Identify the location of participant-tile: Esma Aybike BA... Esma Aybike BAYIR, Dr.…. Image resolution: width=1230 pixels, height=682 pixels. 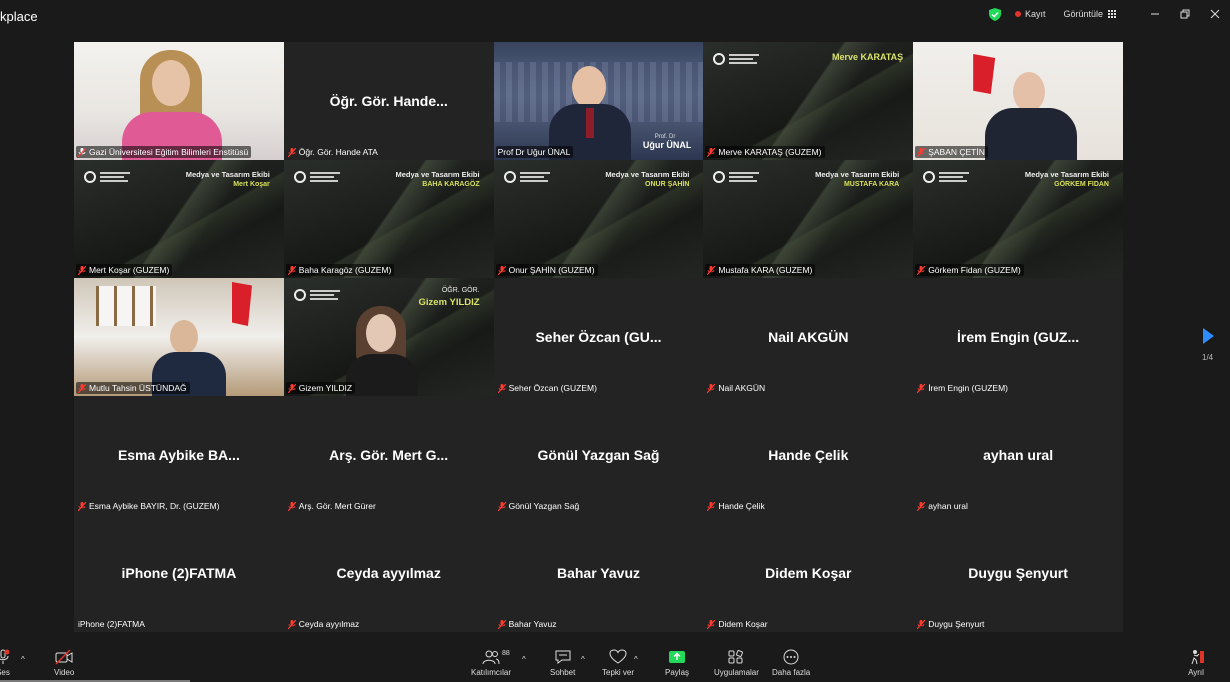
(179, 455).